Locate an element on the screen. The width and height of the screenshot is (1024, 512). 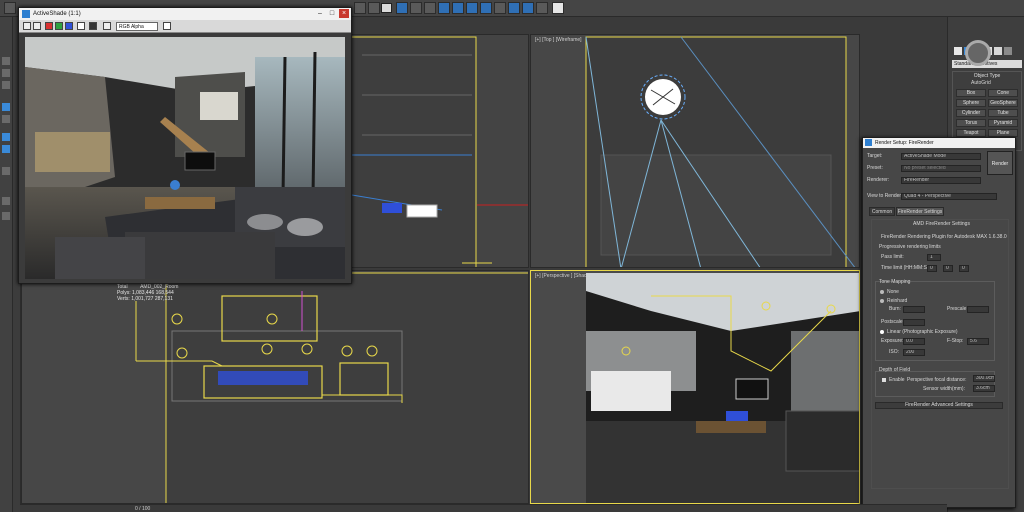
select-icon is located at coordinates (360, 8).